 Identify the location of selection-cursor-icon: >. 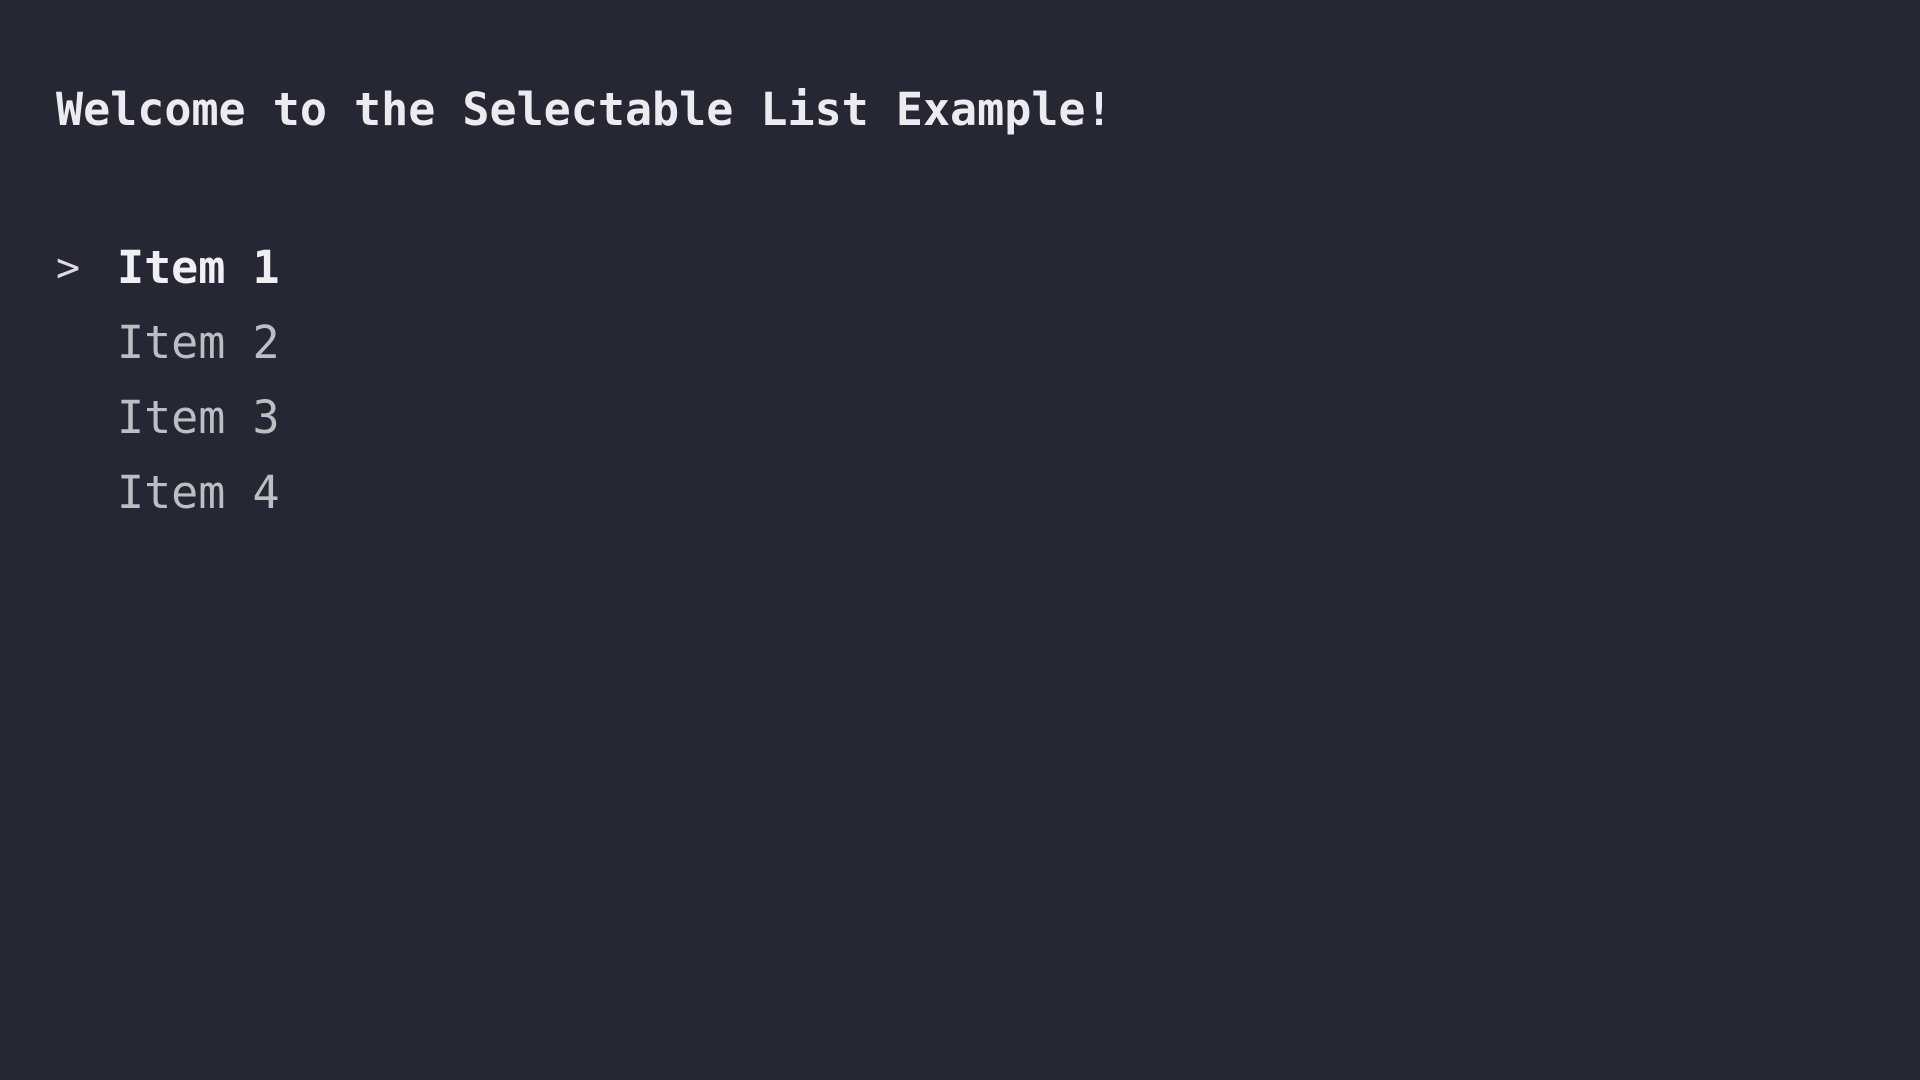
(68, 267).